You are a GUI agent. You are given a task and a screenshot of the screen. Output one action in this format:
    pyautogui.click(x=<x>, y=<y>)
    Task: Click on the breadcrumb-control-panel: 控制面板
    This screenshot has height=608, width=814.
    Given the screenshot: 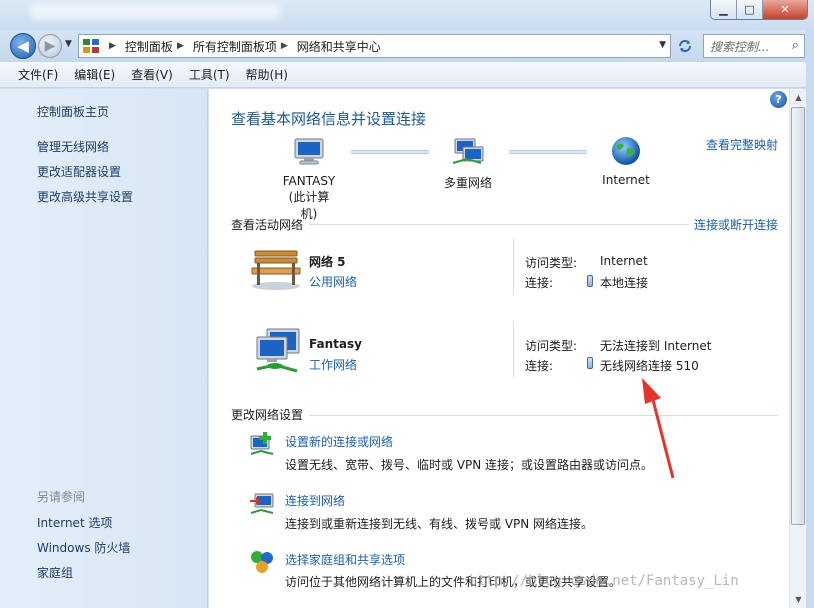 What is the action you would take?
    pyautogui.click(x=149, y=46)
    